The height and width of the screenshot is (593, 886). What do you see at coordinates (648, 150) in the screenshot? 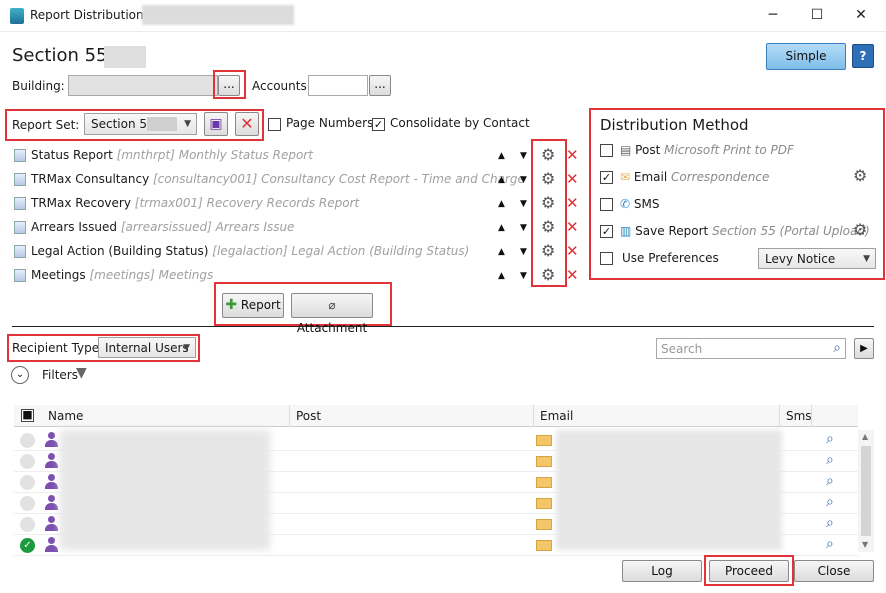
I see `post-label: Post` at bounding box center [648, 150].